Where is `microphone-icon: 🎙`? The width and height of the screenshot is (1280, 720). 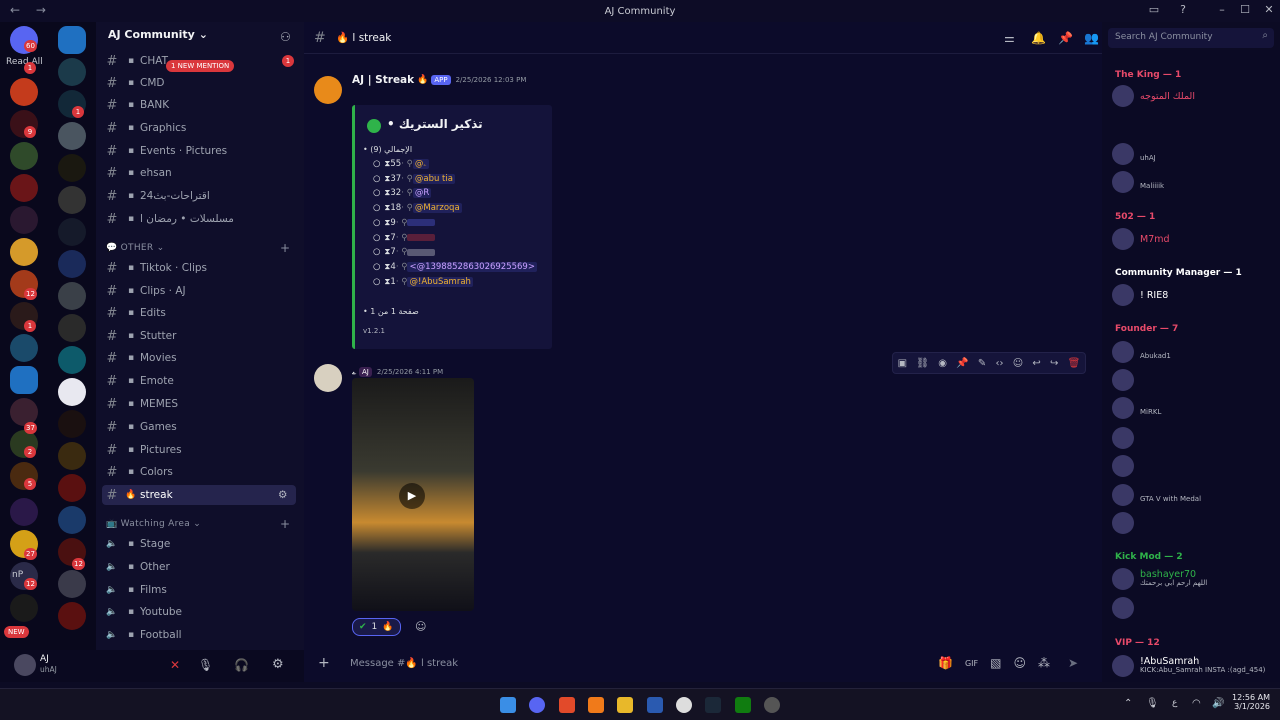
microphone-icon: 🎙 is located at coordinates (1152, 703).